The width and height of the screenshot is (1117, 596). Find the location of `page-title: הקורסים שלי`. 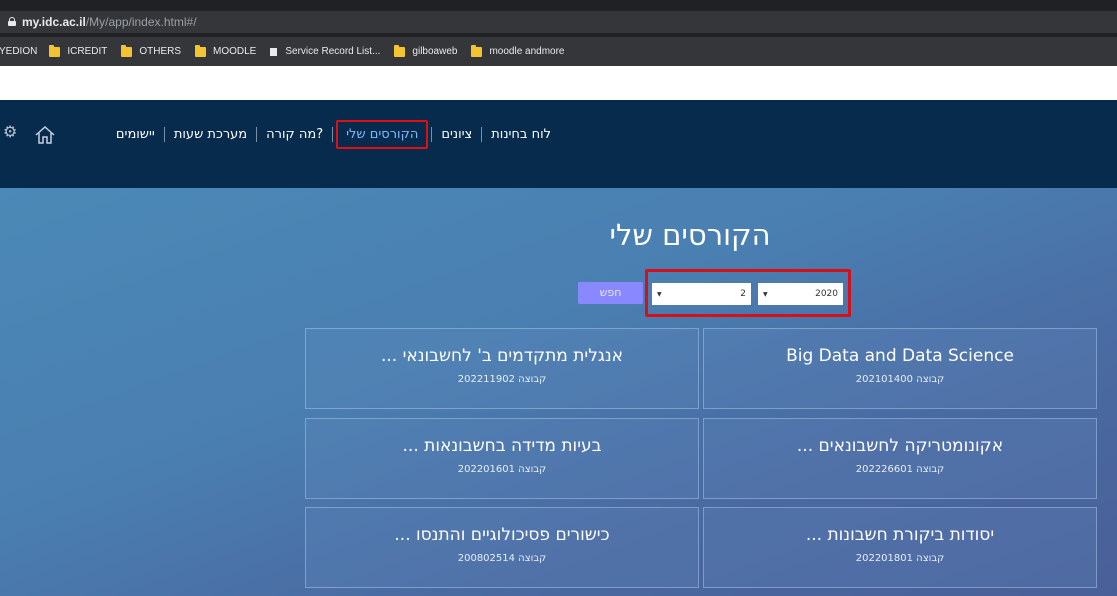

page-title: הקורסים שלי is located at coordinates (690, 235).